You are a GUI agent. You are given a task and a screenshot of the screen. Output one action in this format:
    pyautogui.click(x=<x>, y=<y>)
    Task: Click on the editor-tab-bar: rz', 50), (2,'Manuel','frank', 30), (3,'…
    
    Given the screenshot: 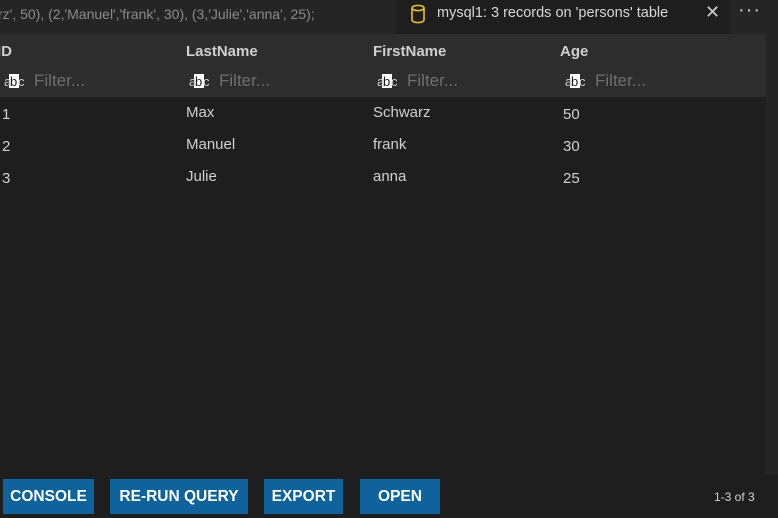 What is the action you would take?
    pyautogui.click(x=389, y=17)
    